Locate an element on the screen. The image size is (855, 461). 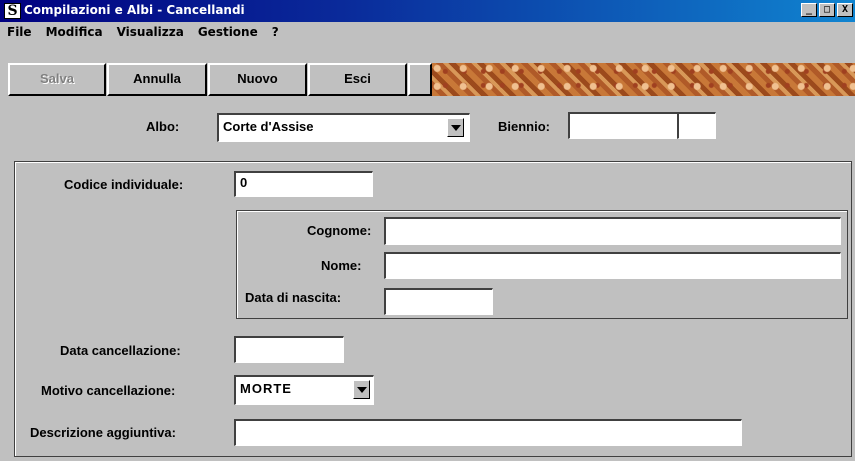
albo-dropdown-button is located at coordinates (455, 127).